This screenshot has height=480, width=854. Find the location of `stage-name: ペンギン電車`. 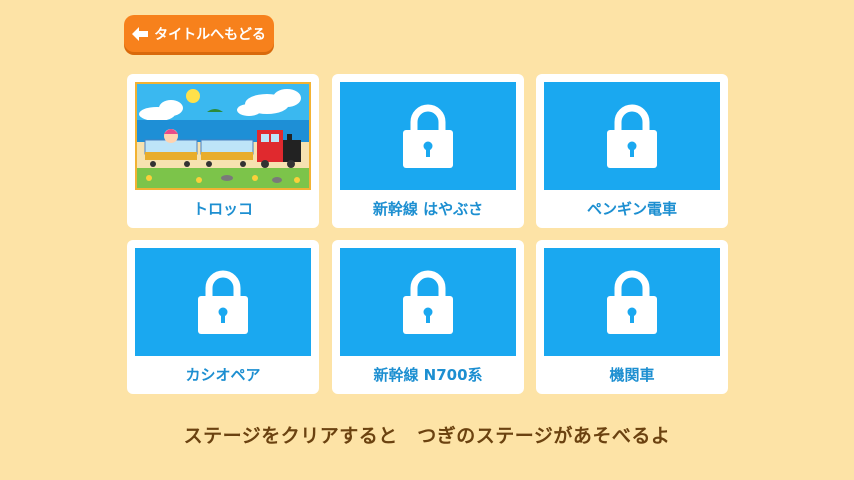

stage-name: ペンギン電車 is located at coordinates (631, 209).